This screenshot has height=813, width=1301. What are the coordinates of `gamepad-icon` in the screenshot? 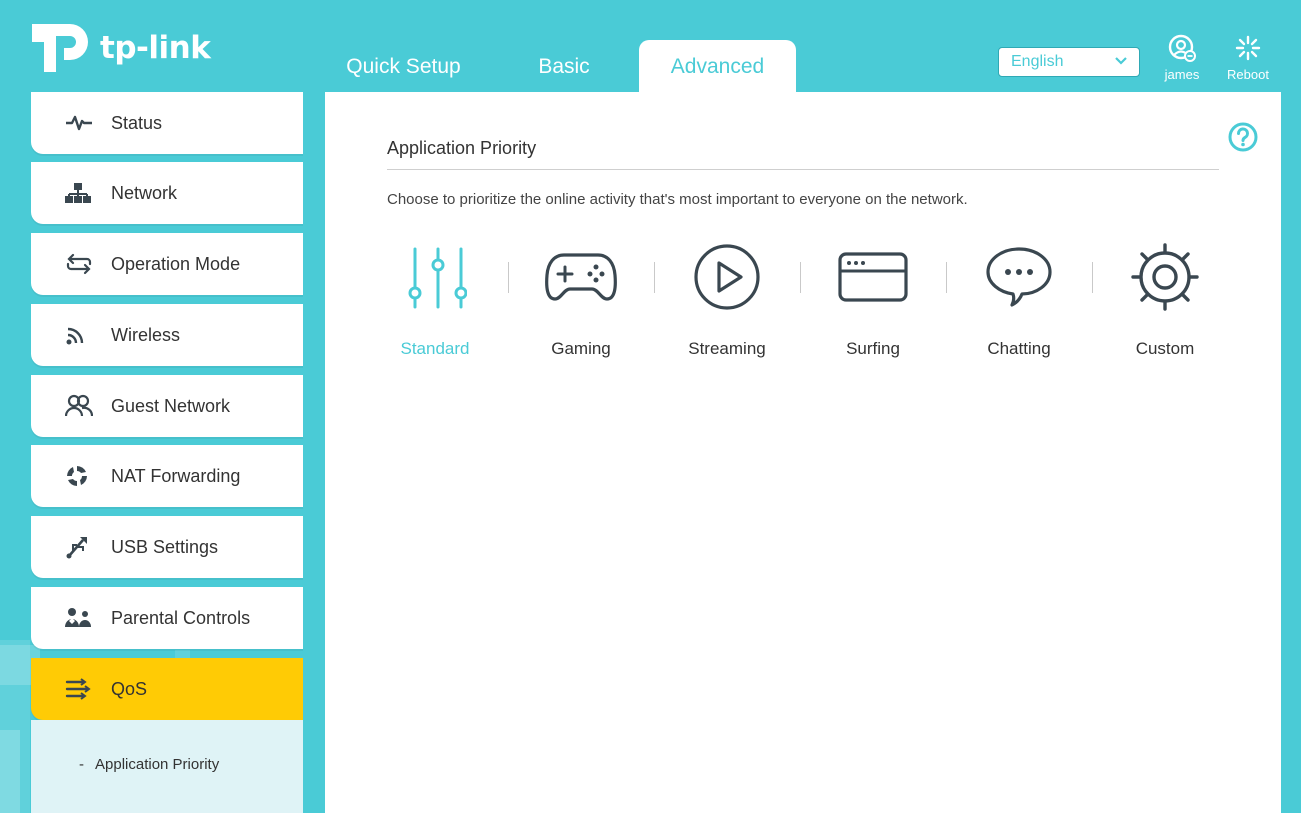 It's located at (581, 277).